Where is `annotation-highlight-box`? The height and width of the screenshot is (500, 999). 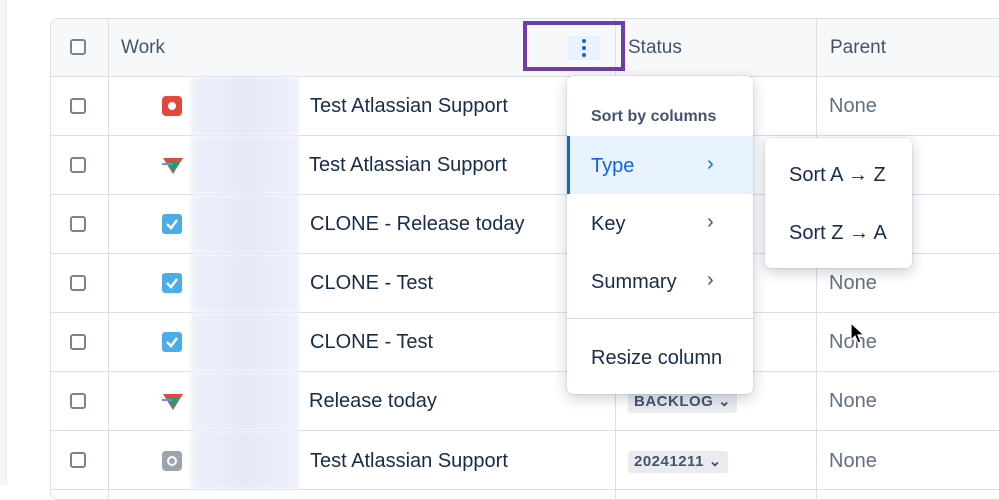
annotation-highlight-box is located at coordinates (574, 46).